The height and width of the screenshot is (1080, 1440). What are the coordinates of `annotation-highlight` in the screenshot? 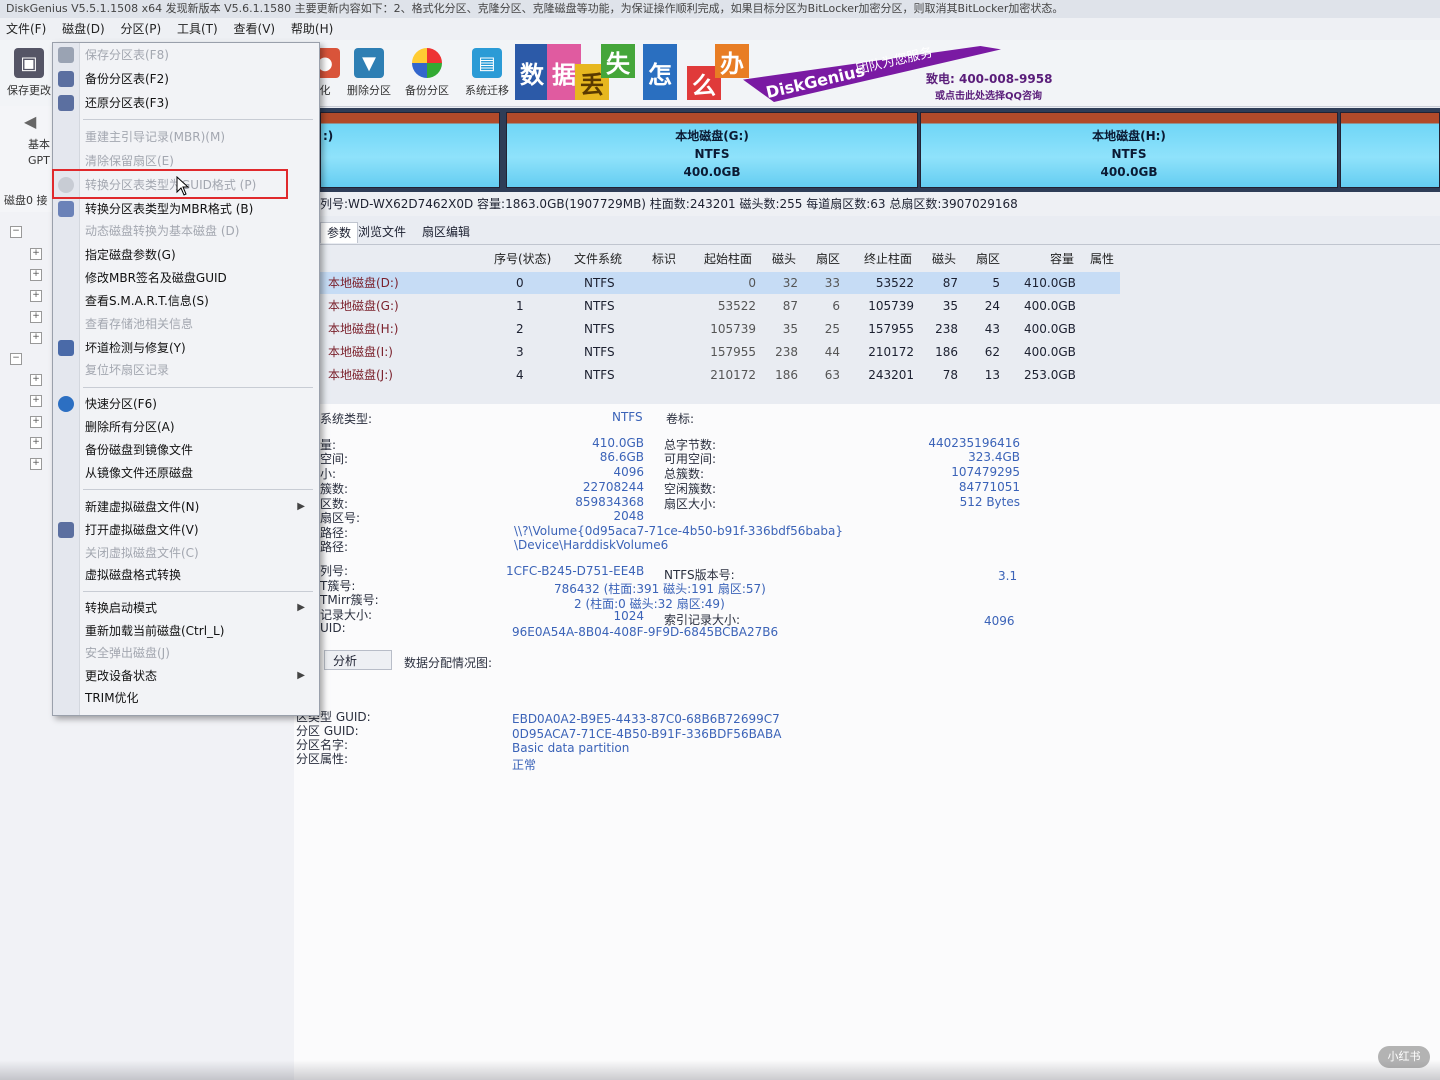 It's located at (170, 184).